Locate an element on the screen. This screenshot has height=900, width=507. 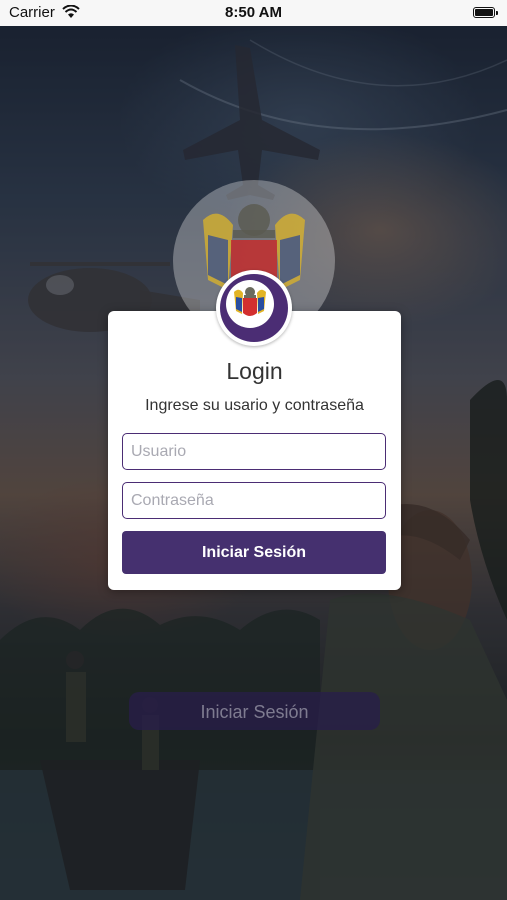
login-button: Iniciar Sesión is located at coordinates (254, 552).